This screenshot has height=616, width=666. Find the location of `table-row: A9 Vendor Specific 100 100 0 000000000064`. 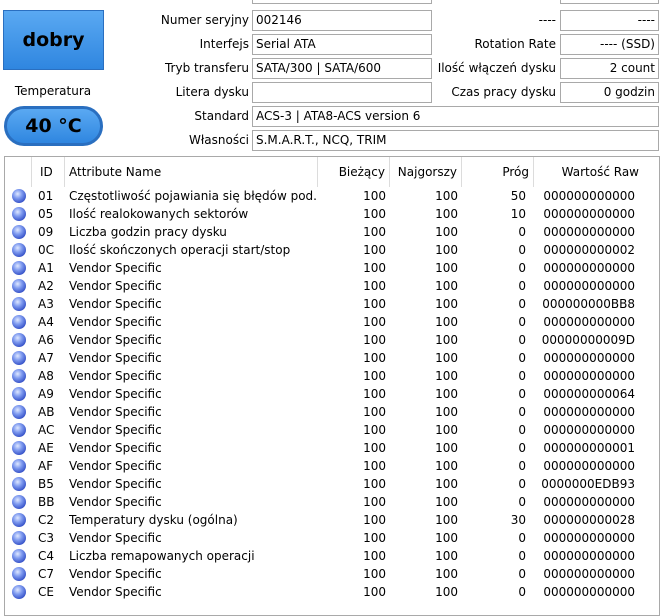

table-row: A9 Vendor Specific 100 100 0 000000000064 is located at coordinates (332, 394).